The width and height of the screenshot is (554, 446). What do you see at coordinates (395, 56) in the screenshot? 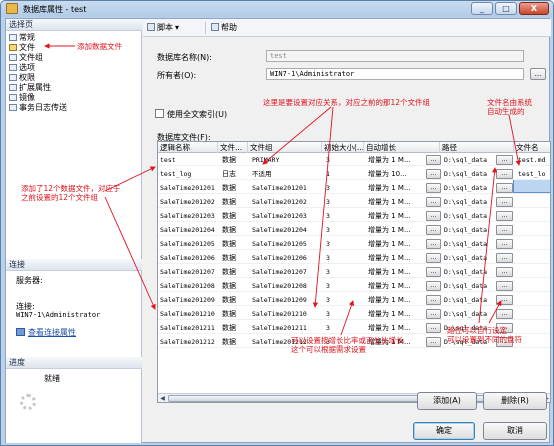
I see `db-name-field: test` at bounding box center [395, 56].